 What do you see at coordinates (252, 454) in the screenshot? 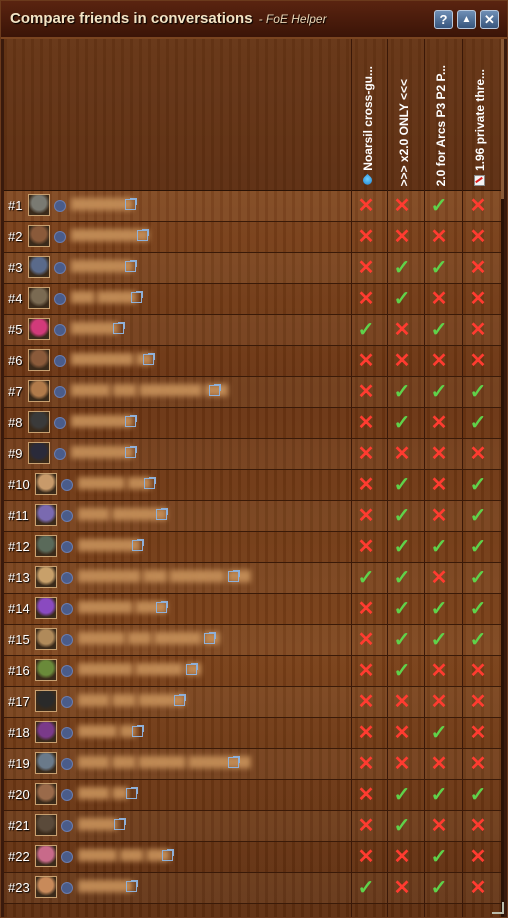
I see `table-row: #9 ████████ ✕ ✕ ✕ ✕` at bounding box center [252, 454].